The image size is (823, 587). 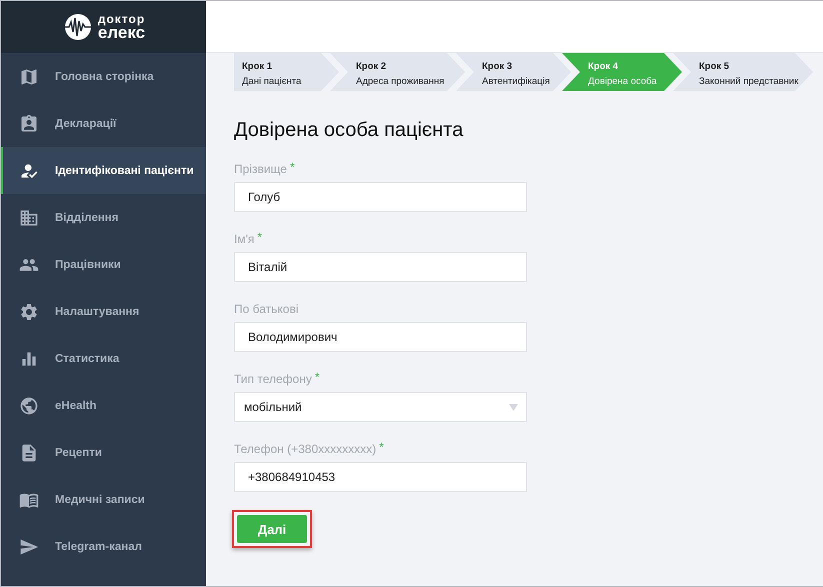 What do you see at coordinates (260, 169) in the screenshot?
I see `field-label: Прізвище` at bounding box center [260, 169].